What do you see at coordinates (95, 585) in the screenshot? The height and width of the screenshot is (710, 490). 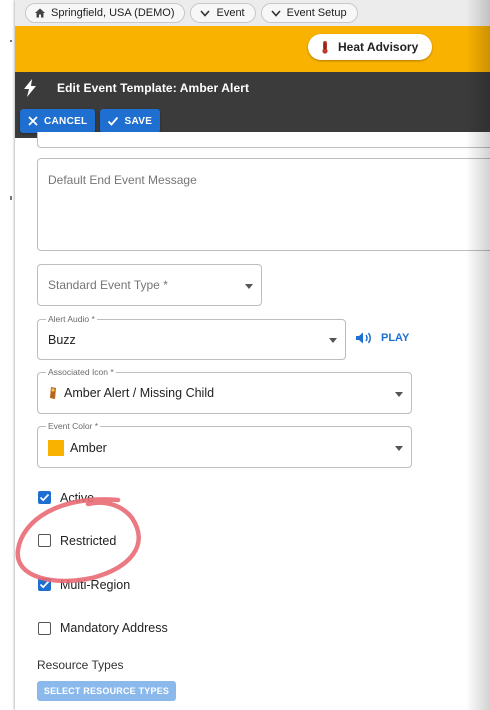 I see `multi-region-label: Multi-Region` at bounding box center [95, 585].